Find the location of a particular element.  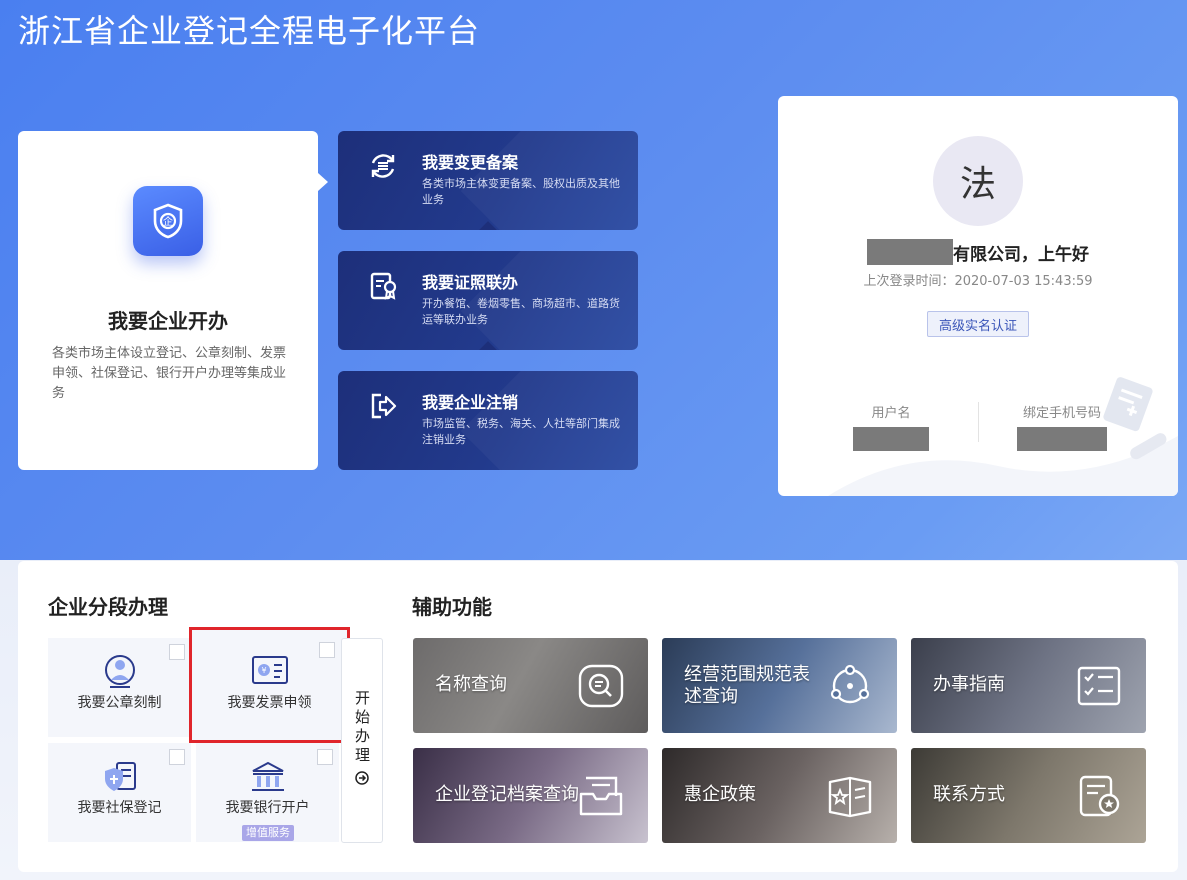

arrow-circle-icon is located at coordinates (362, 780).